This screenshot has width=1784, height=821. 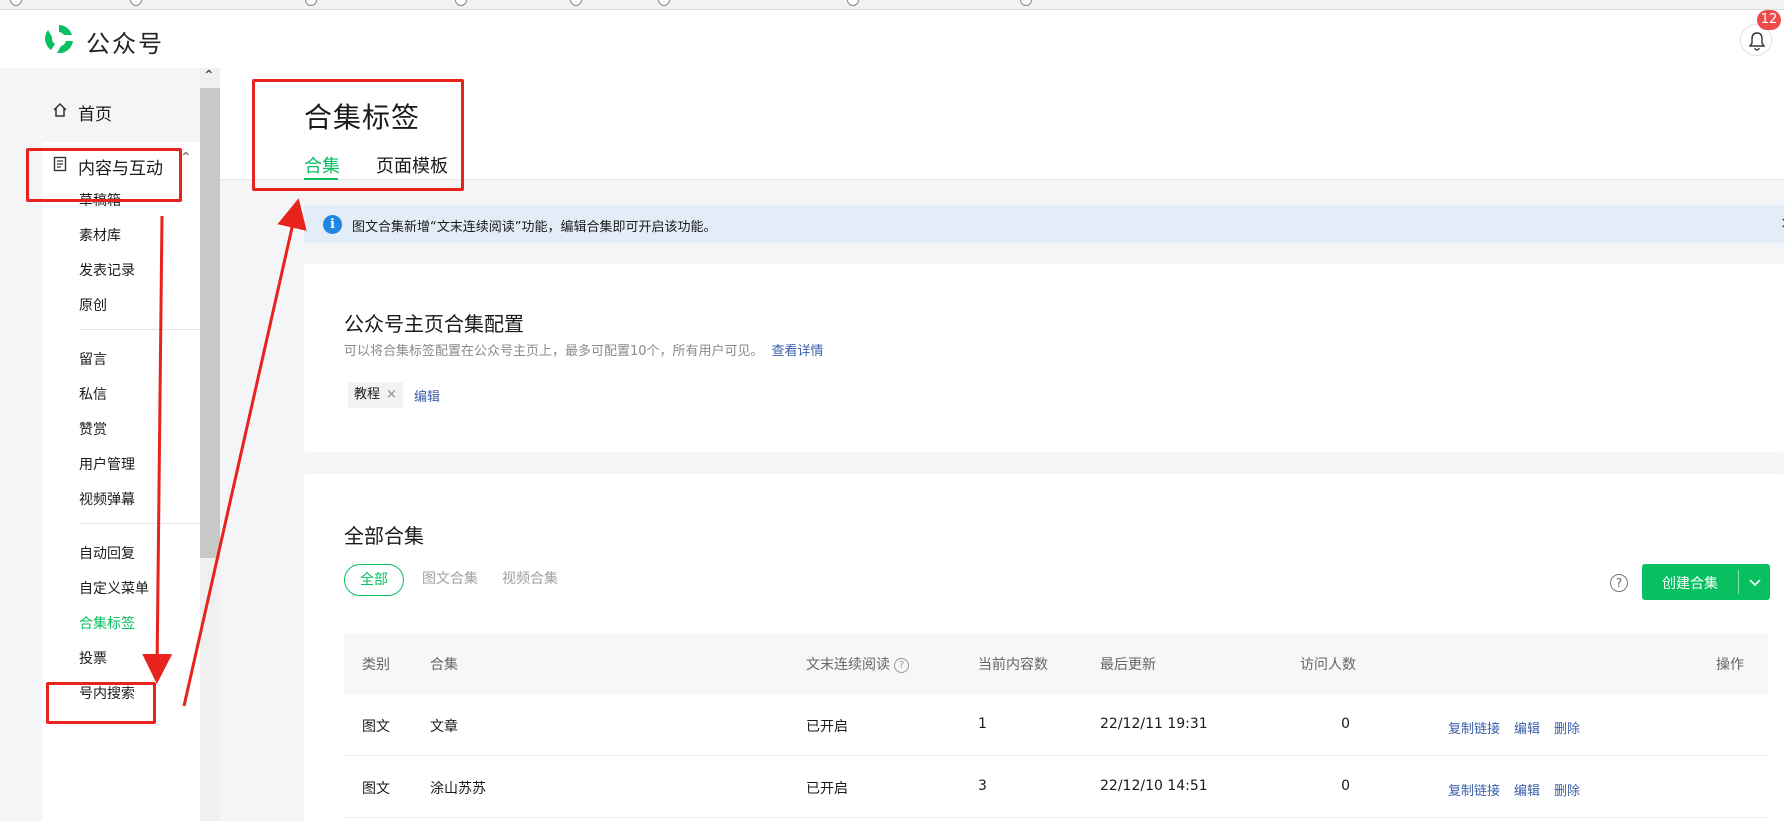 What do you see at coordinates (530, 580) in the screenshot?
I see `filter-video-collections: 视频合集` at bounding box center [530, 580].